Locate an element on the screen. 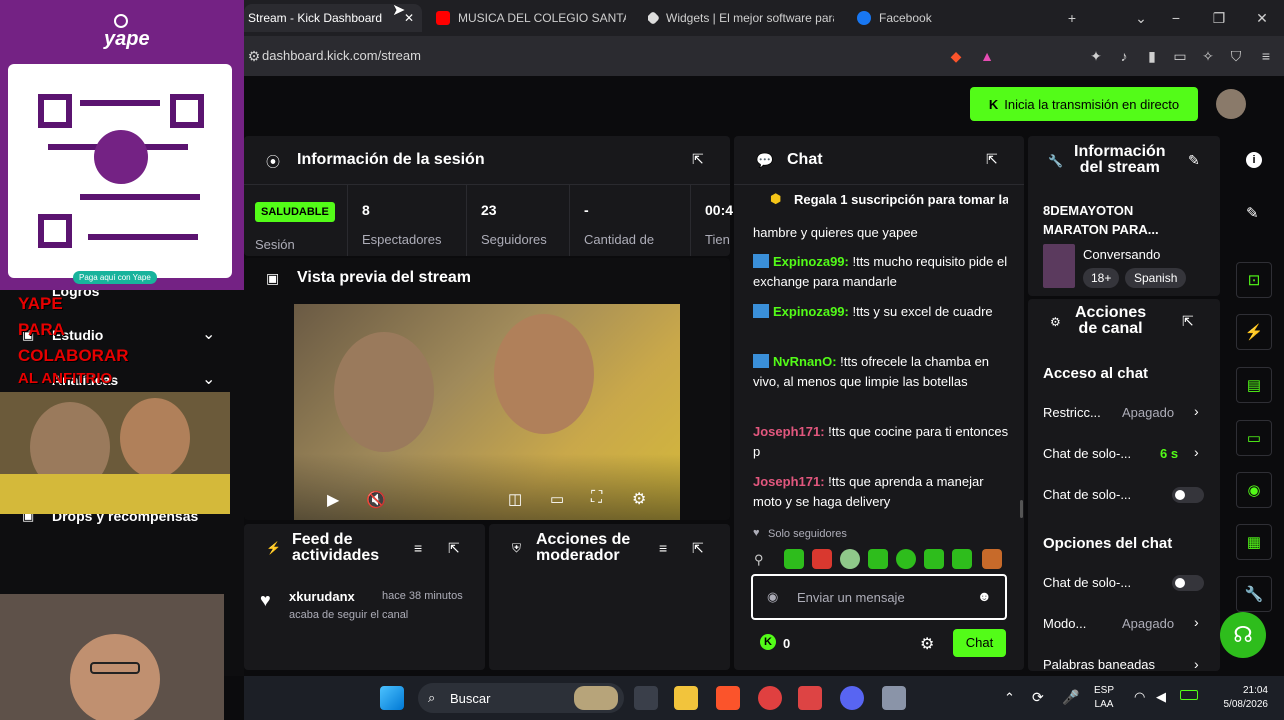  tab-widgets: Widgets | El mejor software para is located at coordinates (741, 18).